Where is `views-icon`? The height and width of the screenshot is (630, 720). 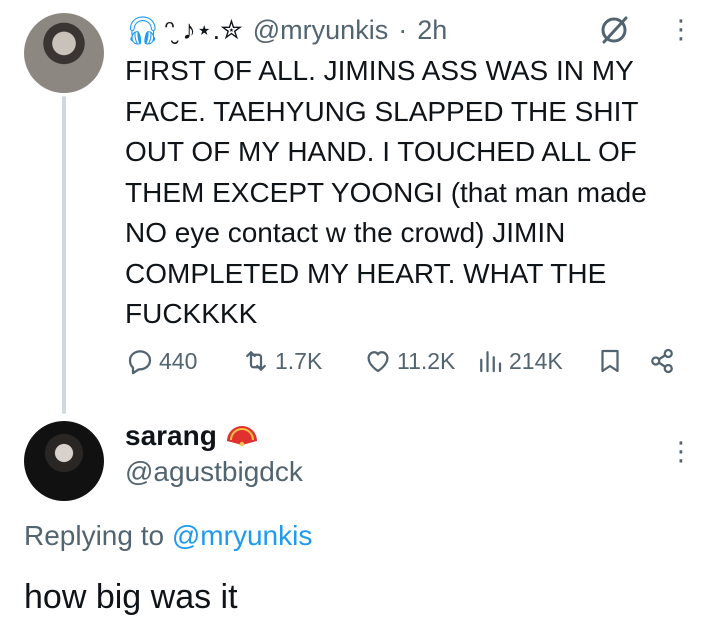 views-icon is located at coordinates (491, 362).